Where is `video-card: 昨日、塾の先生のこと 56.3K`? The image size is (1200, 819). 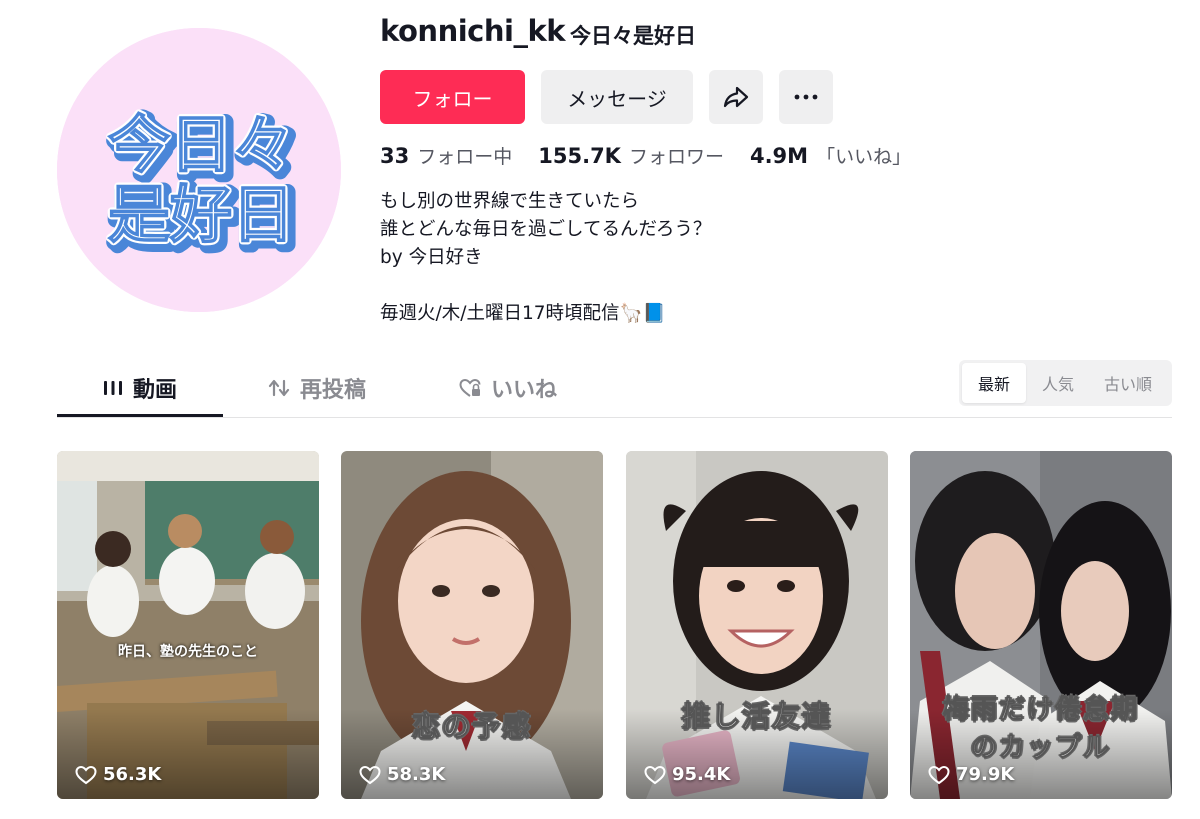
video-card: 昨日、塾の先生のこと 56.3K is located at coordinates (188, 625).